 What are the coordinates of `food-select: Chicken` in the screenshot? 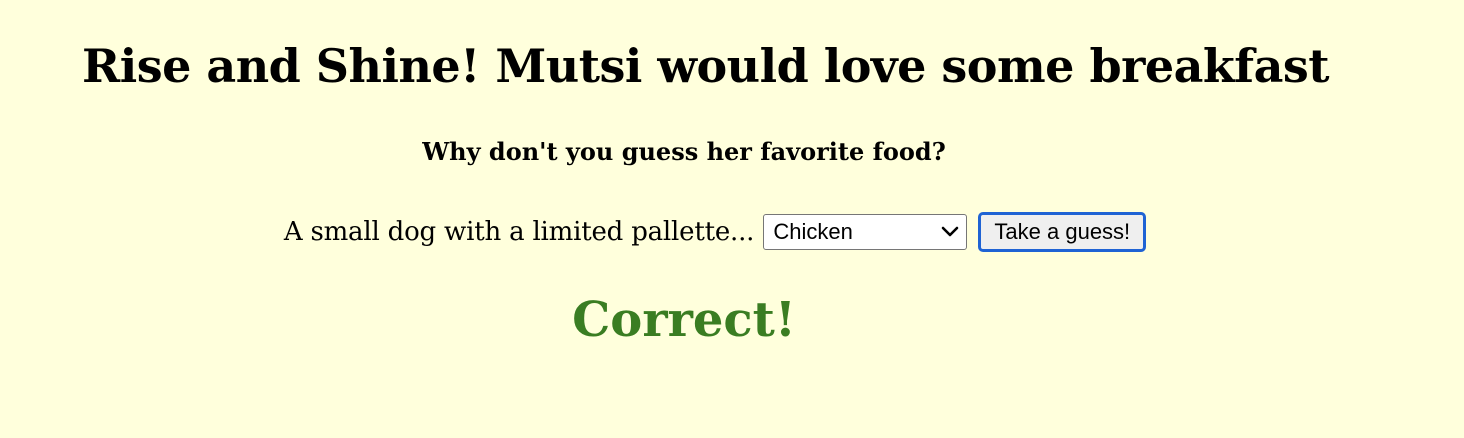 It's located at (865, 232).